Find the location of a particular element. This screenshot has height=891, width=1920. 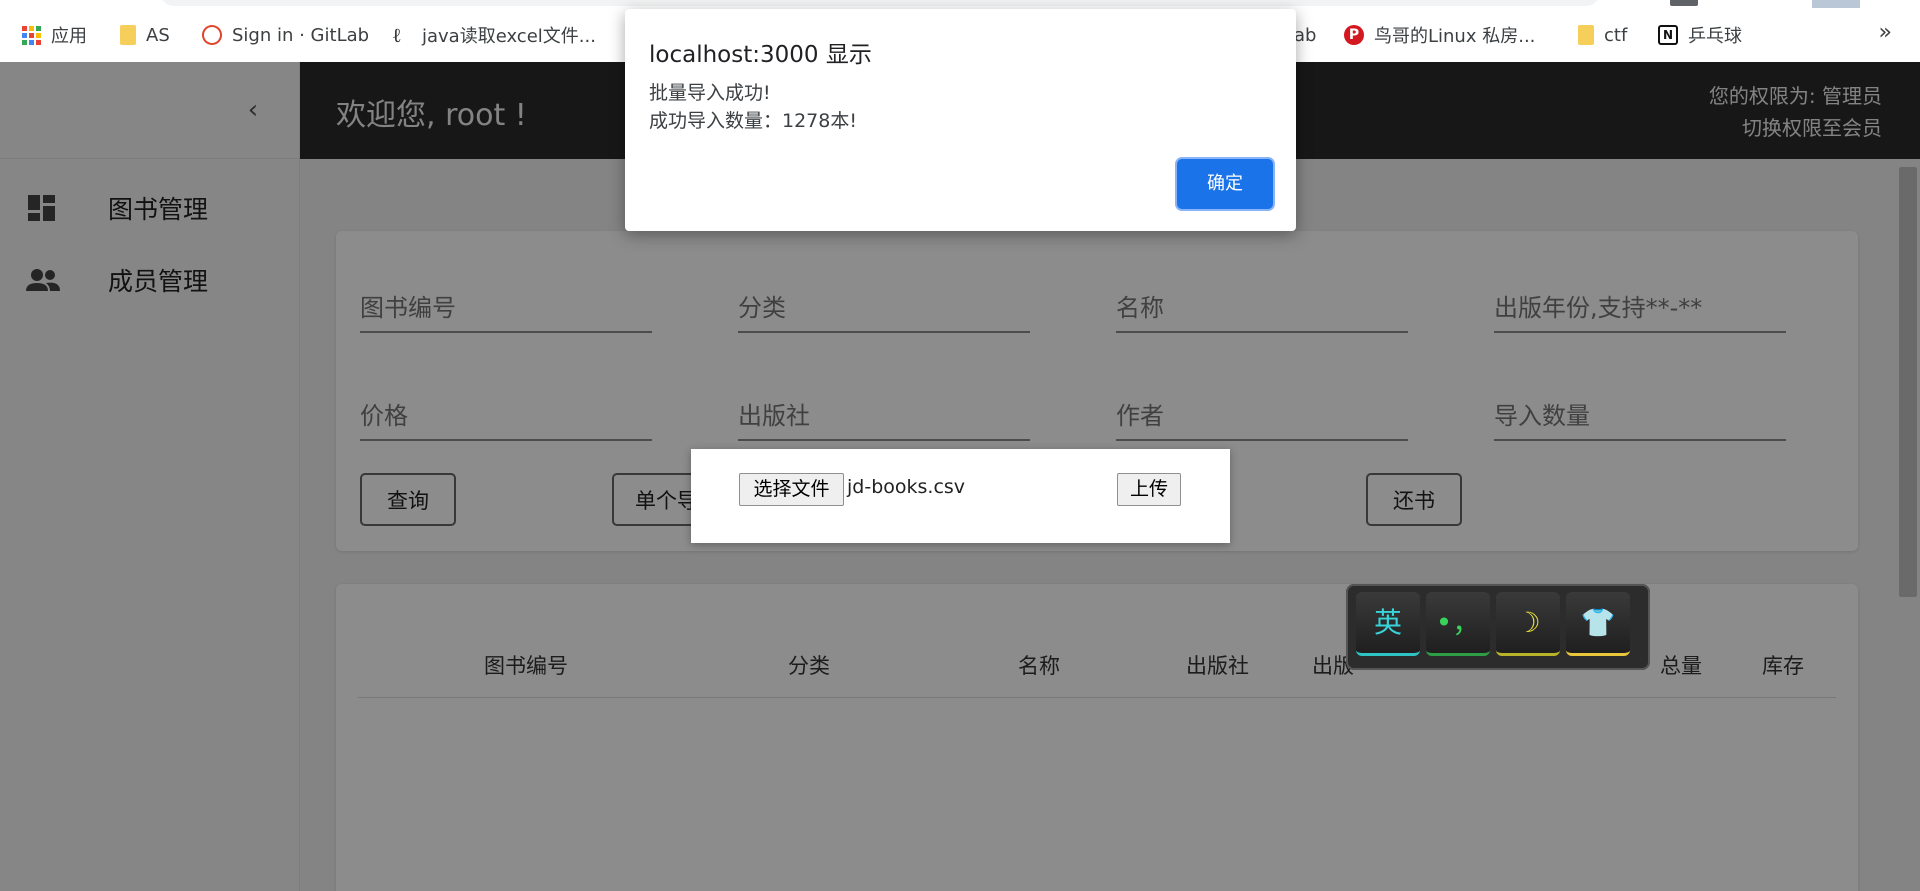

bookmark-label: ab is located at coordinates (1305, 35).